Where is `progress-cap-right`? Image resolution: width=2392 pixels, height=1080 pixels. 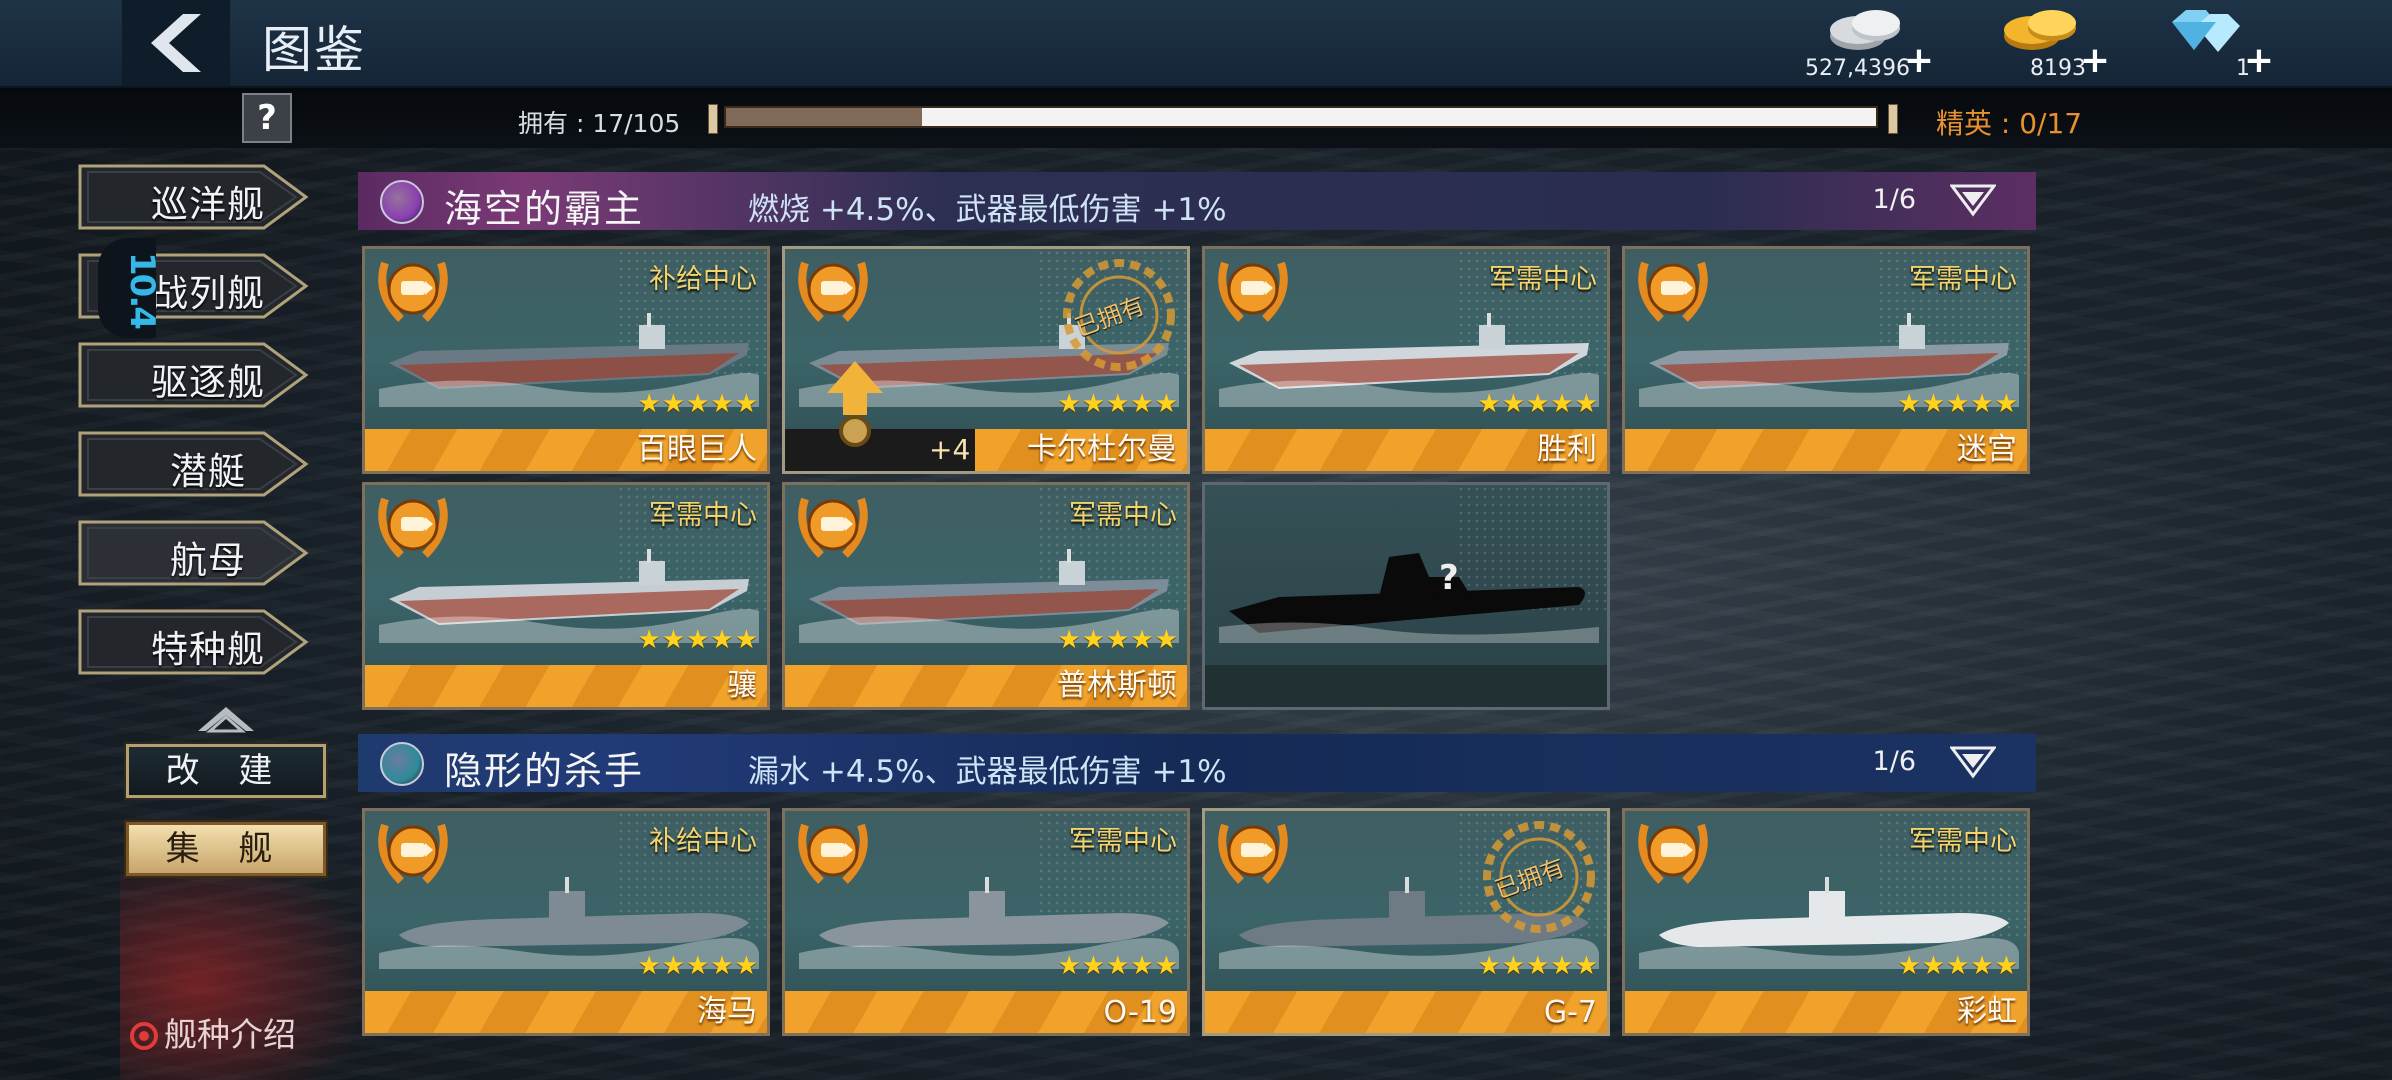
progress-cap-right is located at coordinates (1893, 119).